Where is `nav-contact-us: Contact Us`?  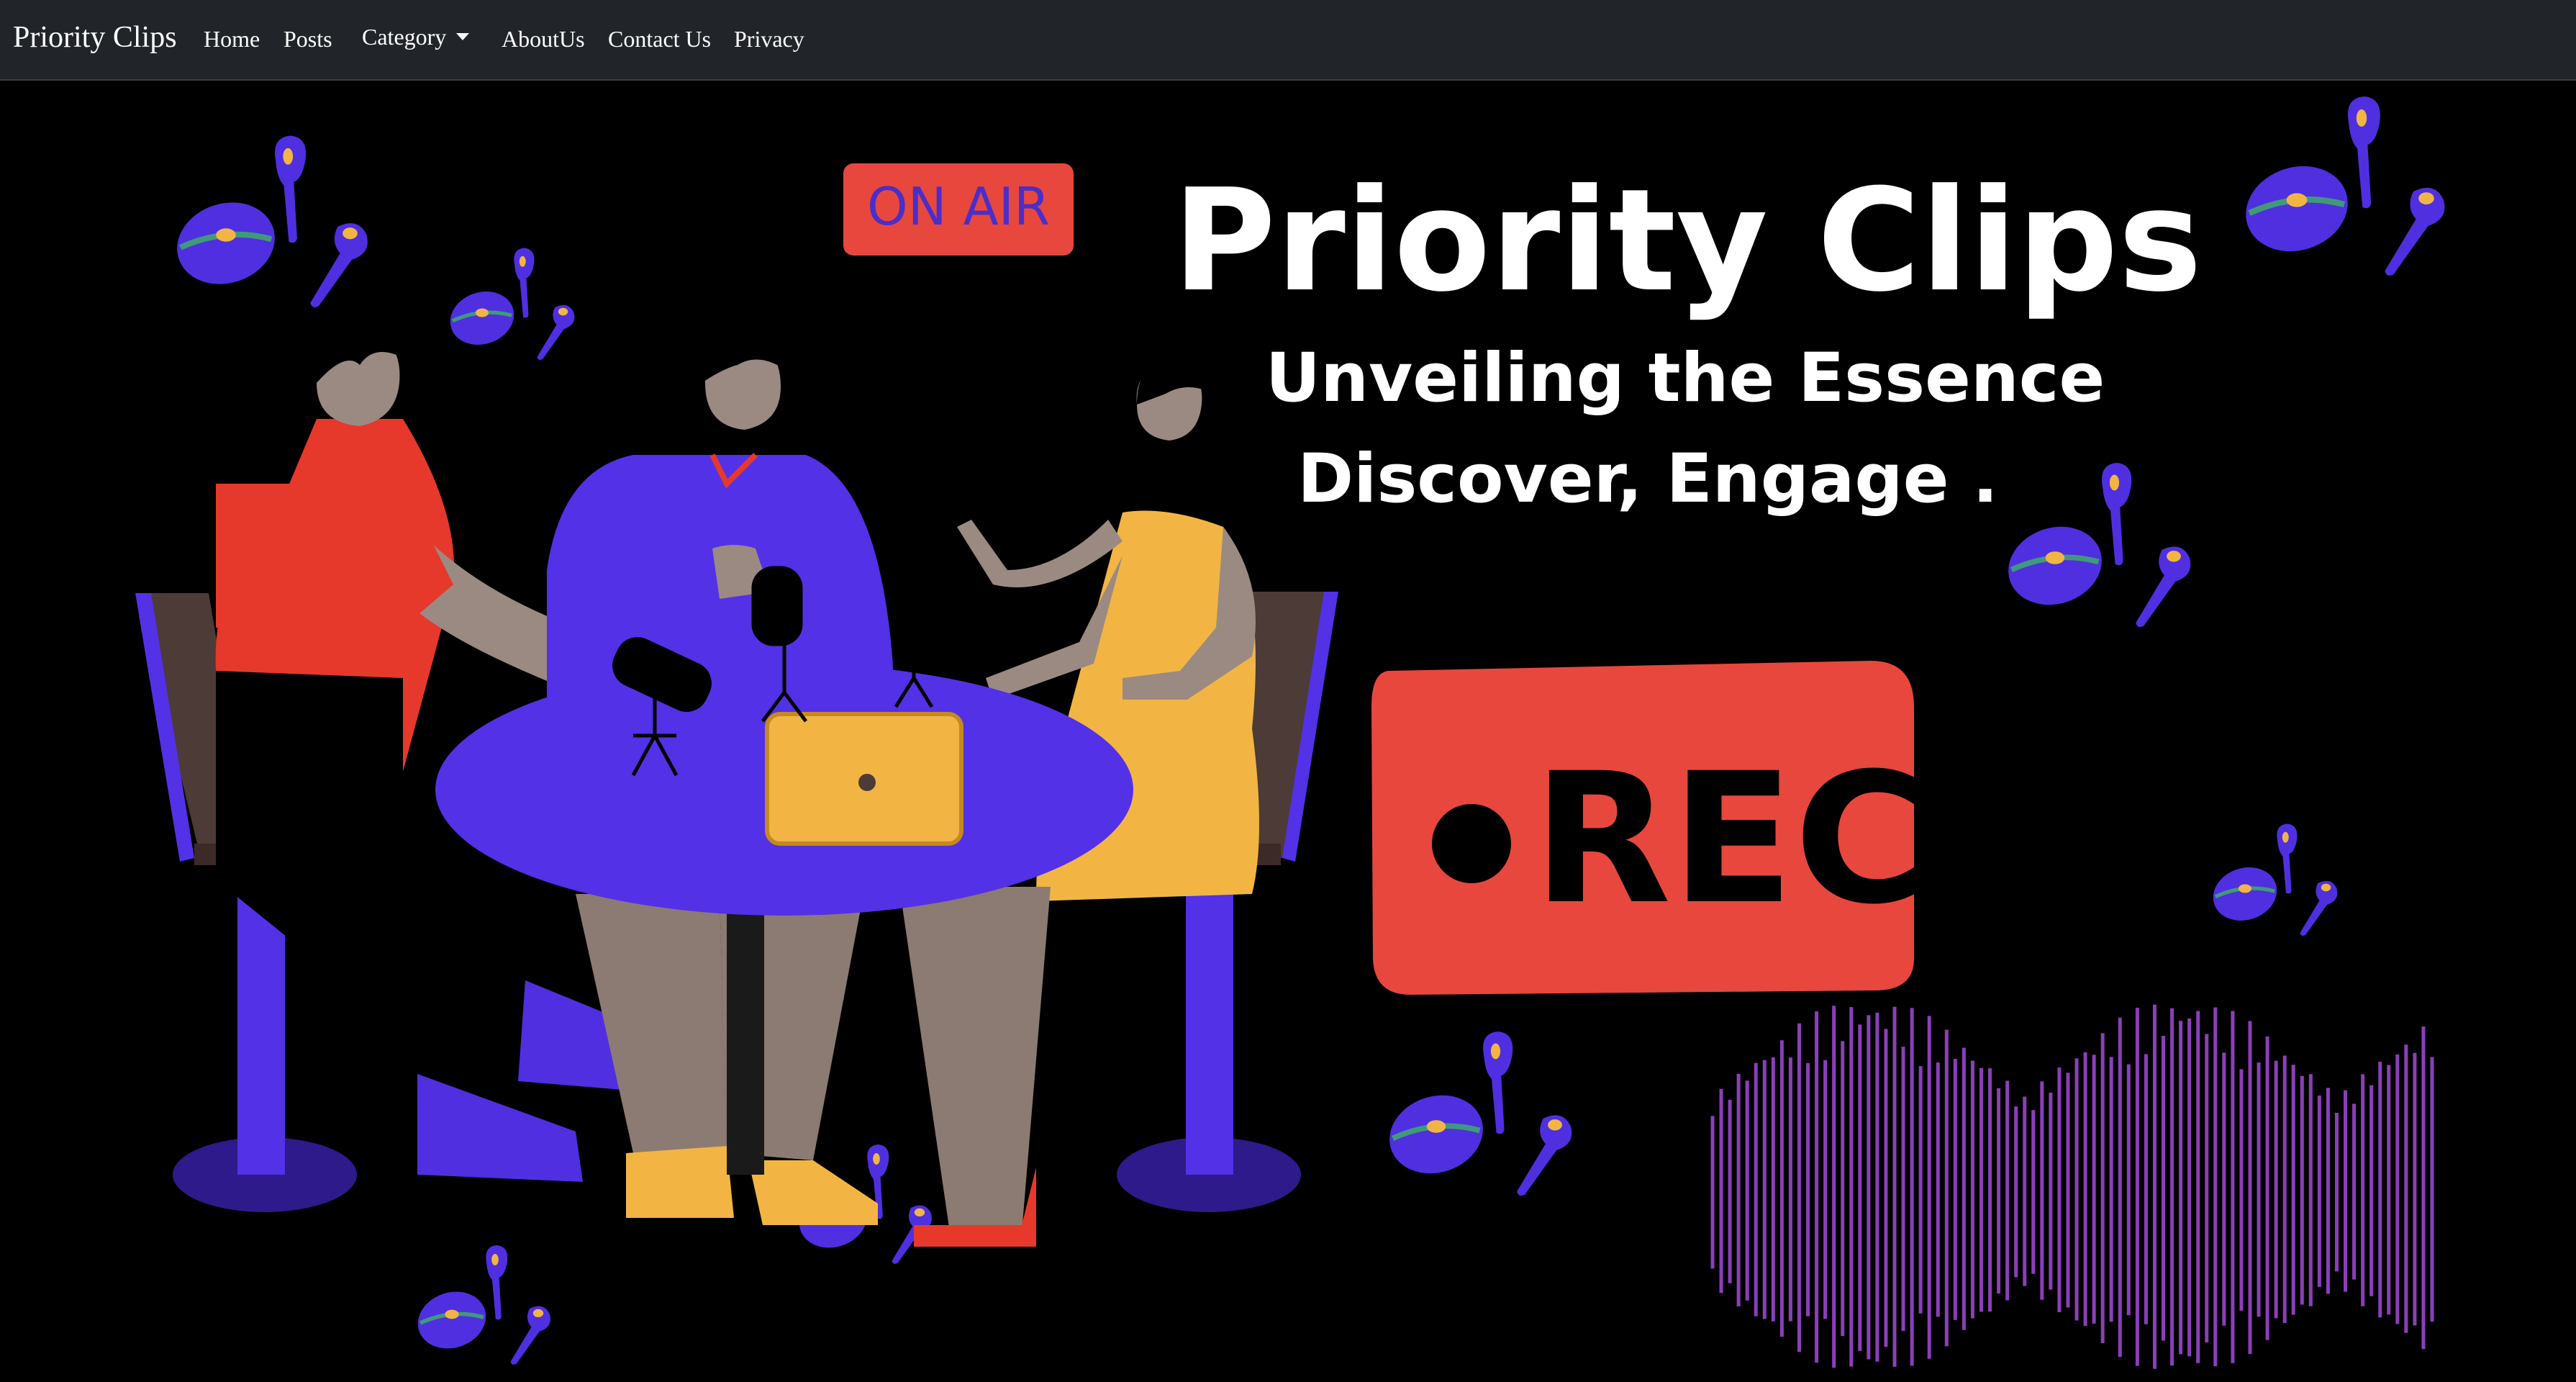
nav-contact-us: Contact Us is located at coordinates (659, 39).